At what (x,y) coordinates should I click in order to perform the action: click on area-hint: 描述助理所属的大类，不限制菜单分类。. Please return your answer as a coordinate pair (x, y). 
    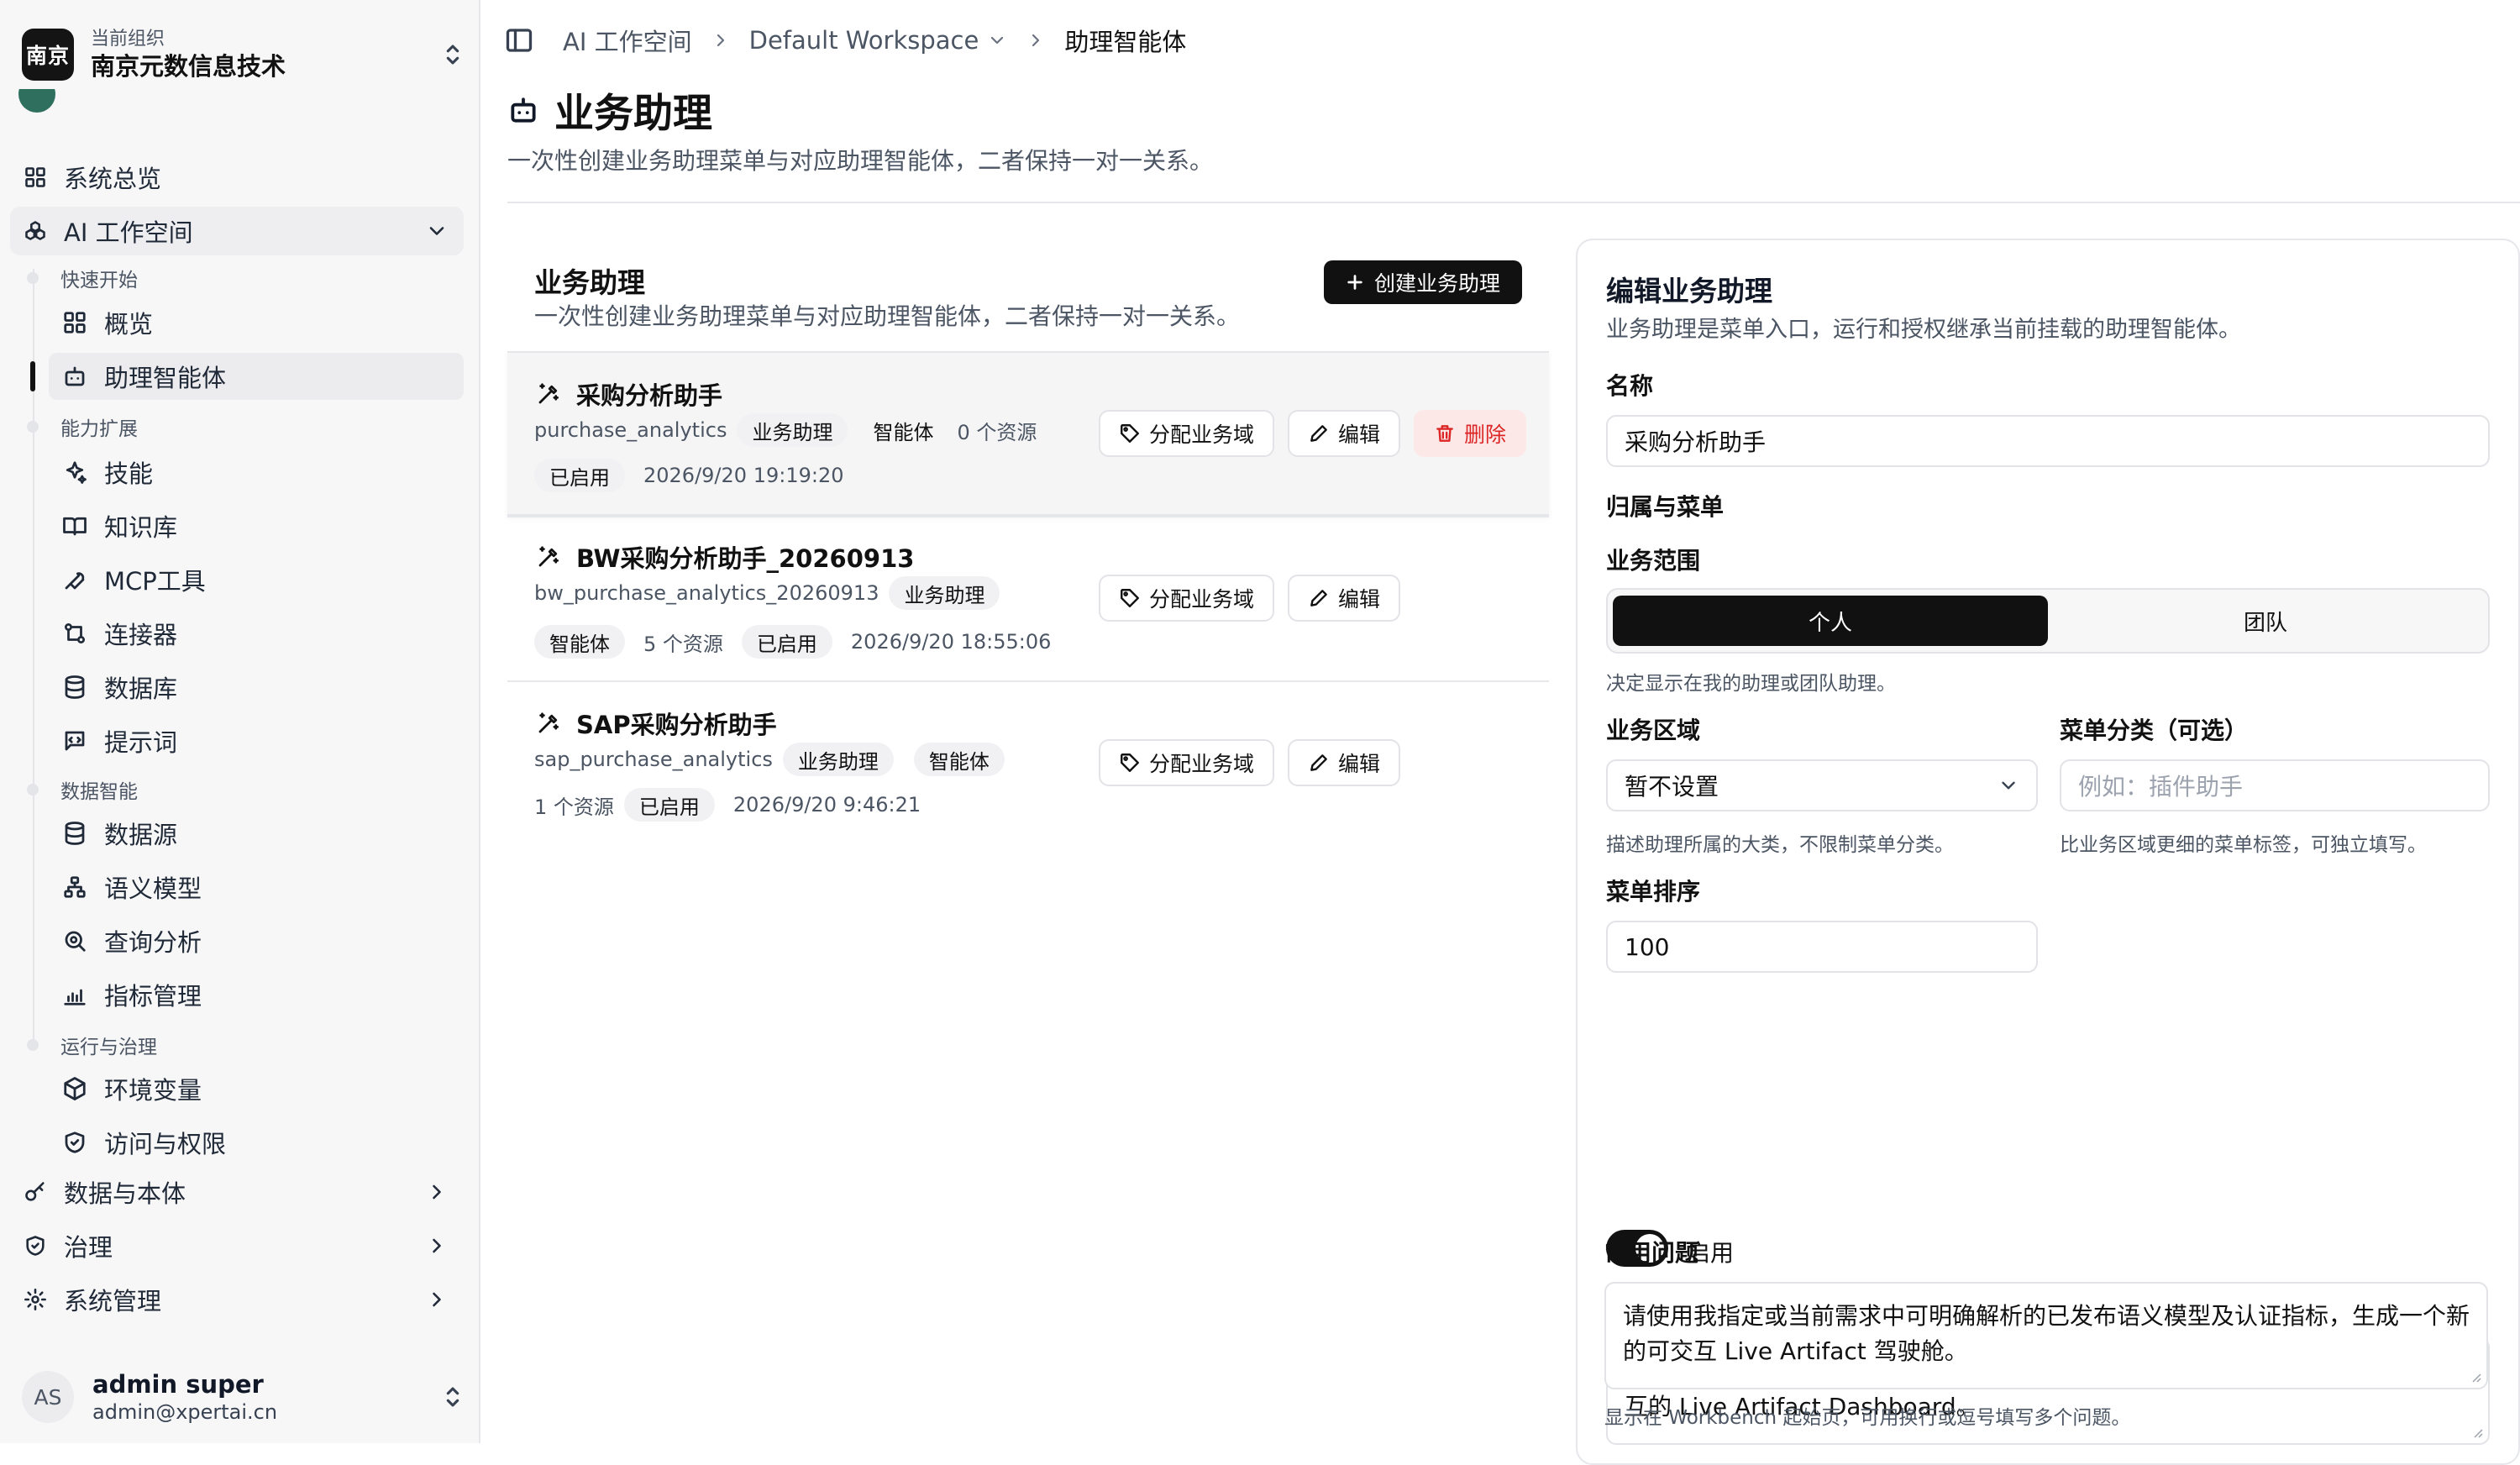
    Looking at the image, I should click on (1780, 845).